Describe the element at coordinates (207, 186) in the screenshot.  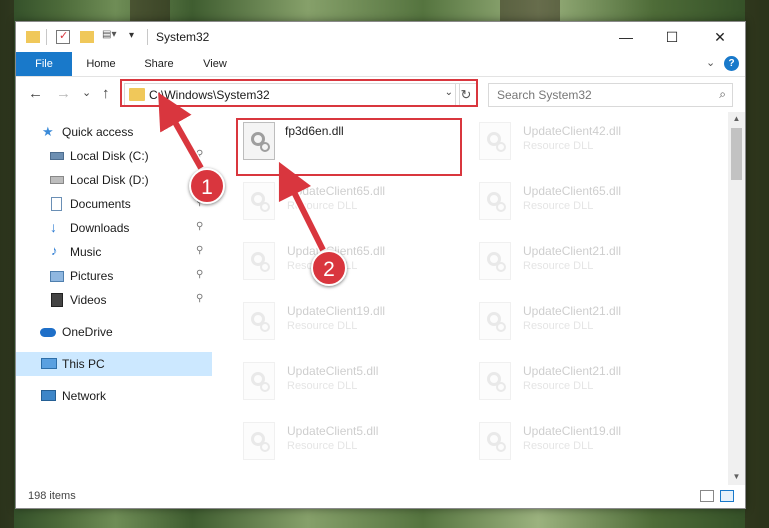
I see `step-1-marker: 1` at that location.